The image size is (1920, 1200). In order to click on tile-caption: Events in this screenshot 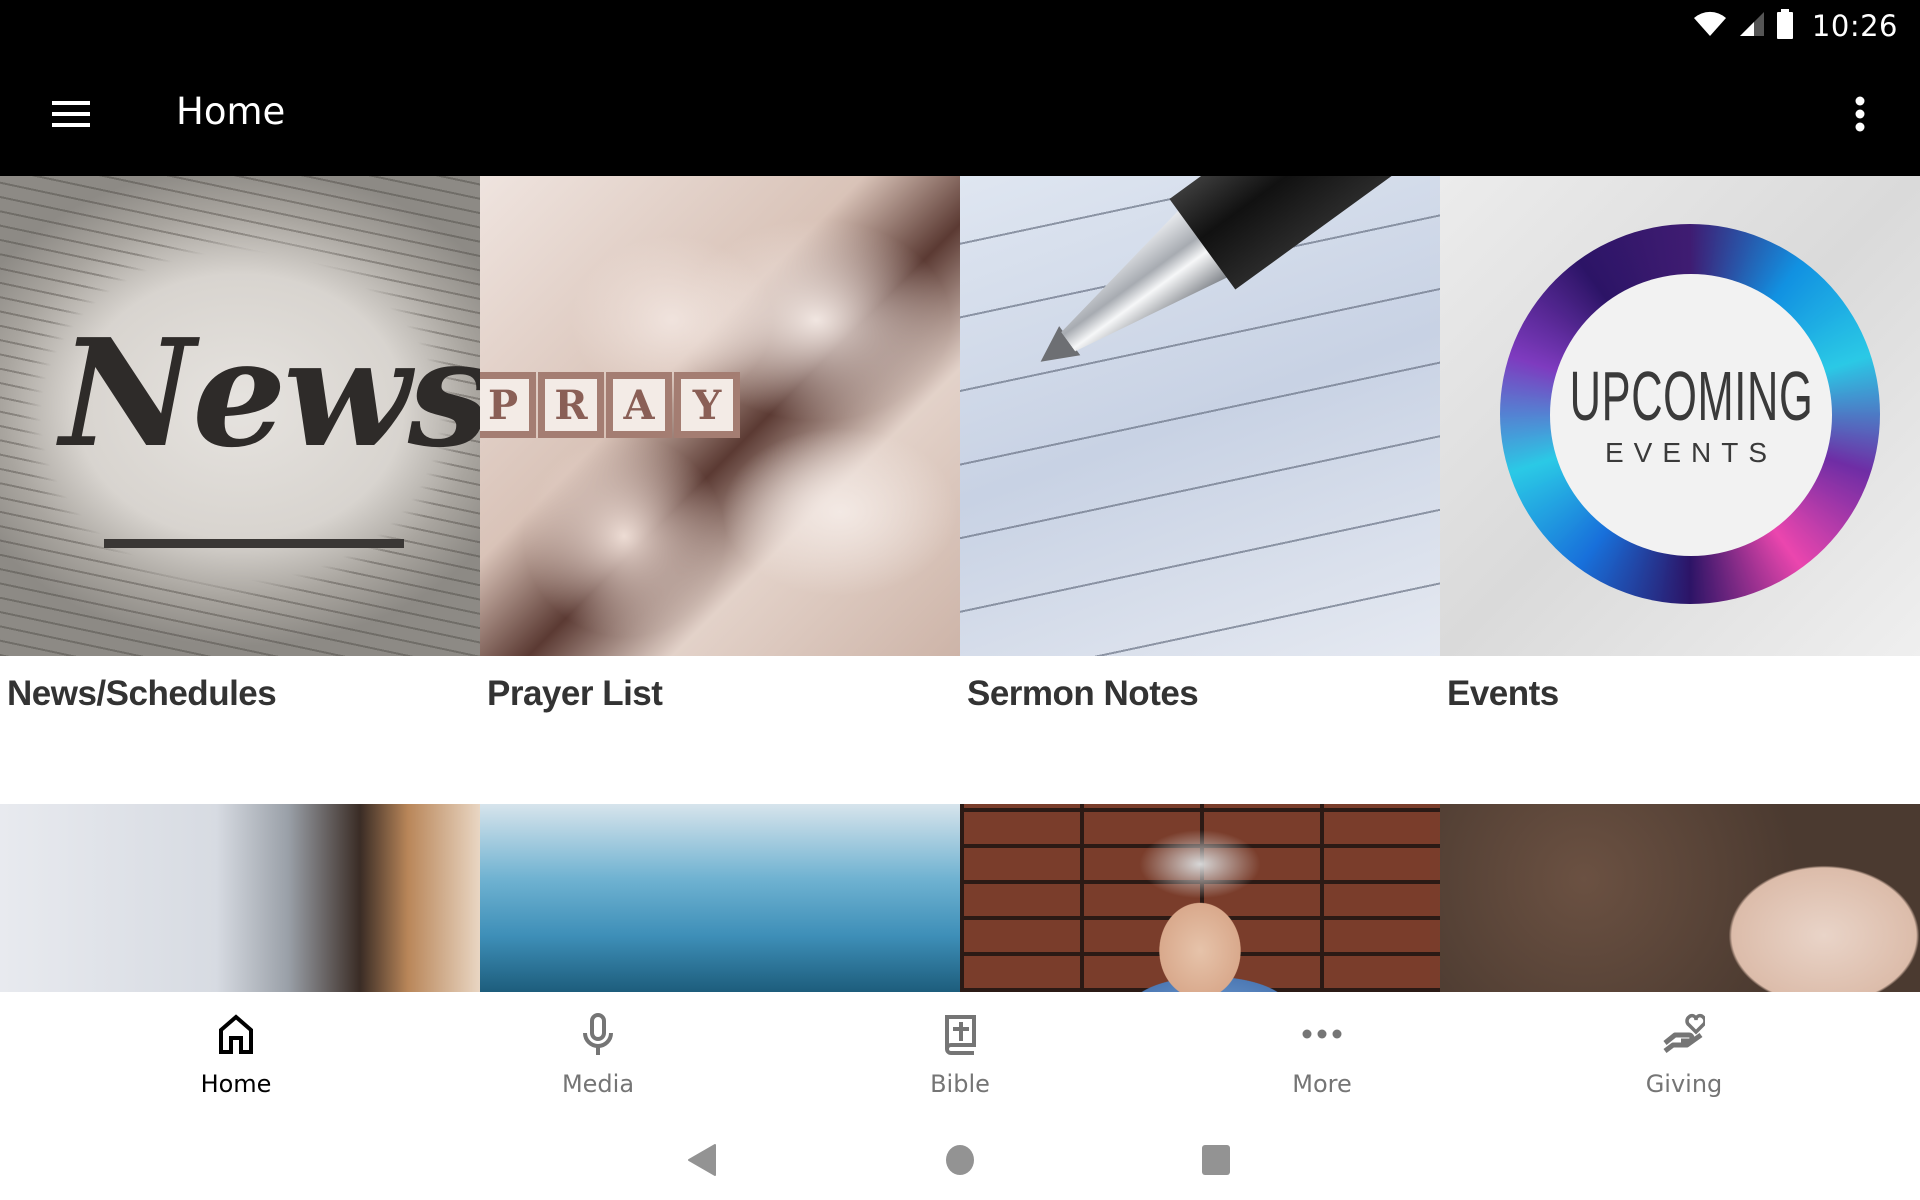, I will do `click(1503, 693)`.